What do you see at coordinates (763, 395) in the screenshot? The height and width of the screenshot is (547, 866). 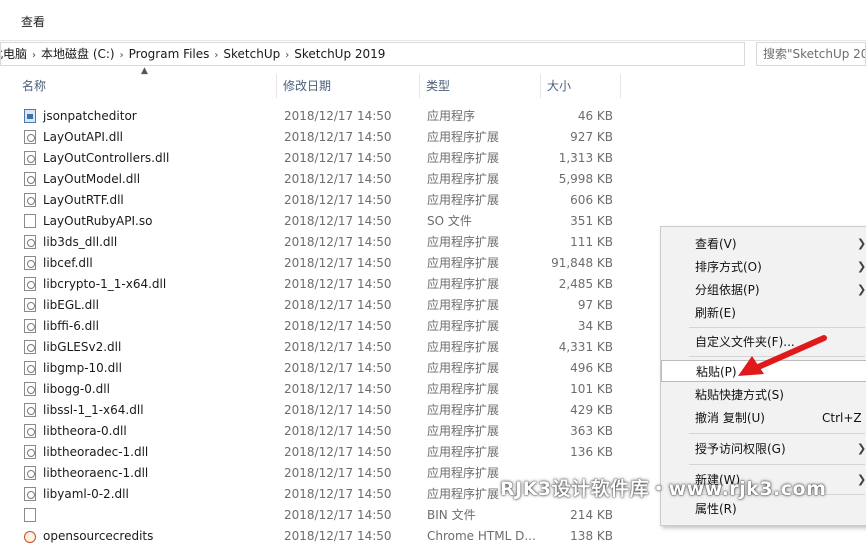 I see `menu-item-paste-shortcut: 粘贴快捷方式(S)` at bounding box center [763, 395].